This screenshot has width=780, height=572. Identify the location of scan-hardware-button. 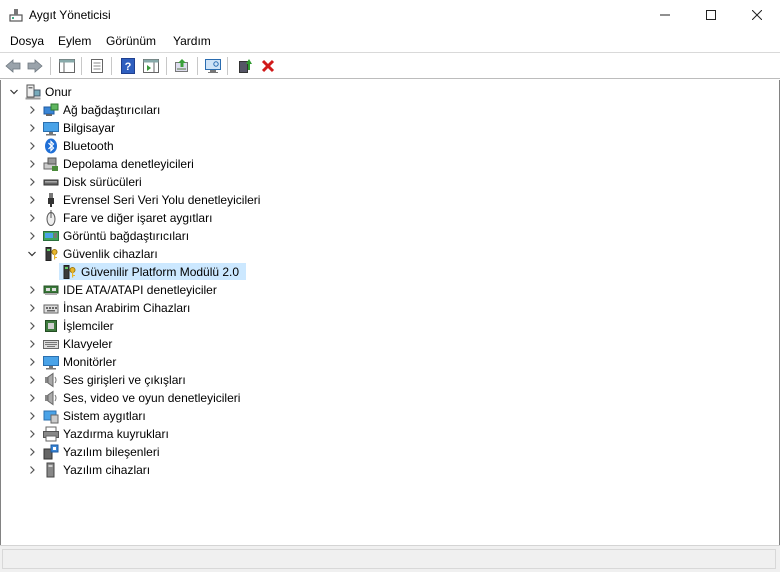
(213, 66).